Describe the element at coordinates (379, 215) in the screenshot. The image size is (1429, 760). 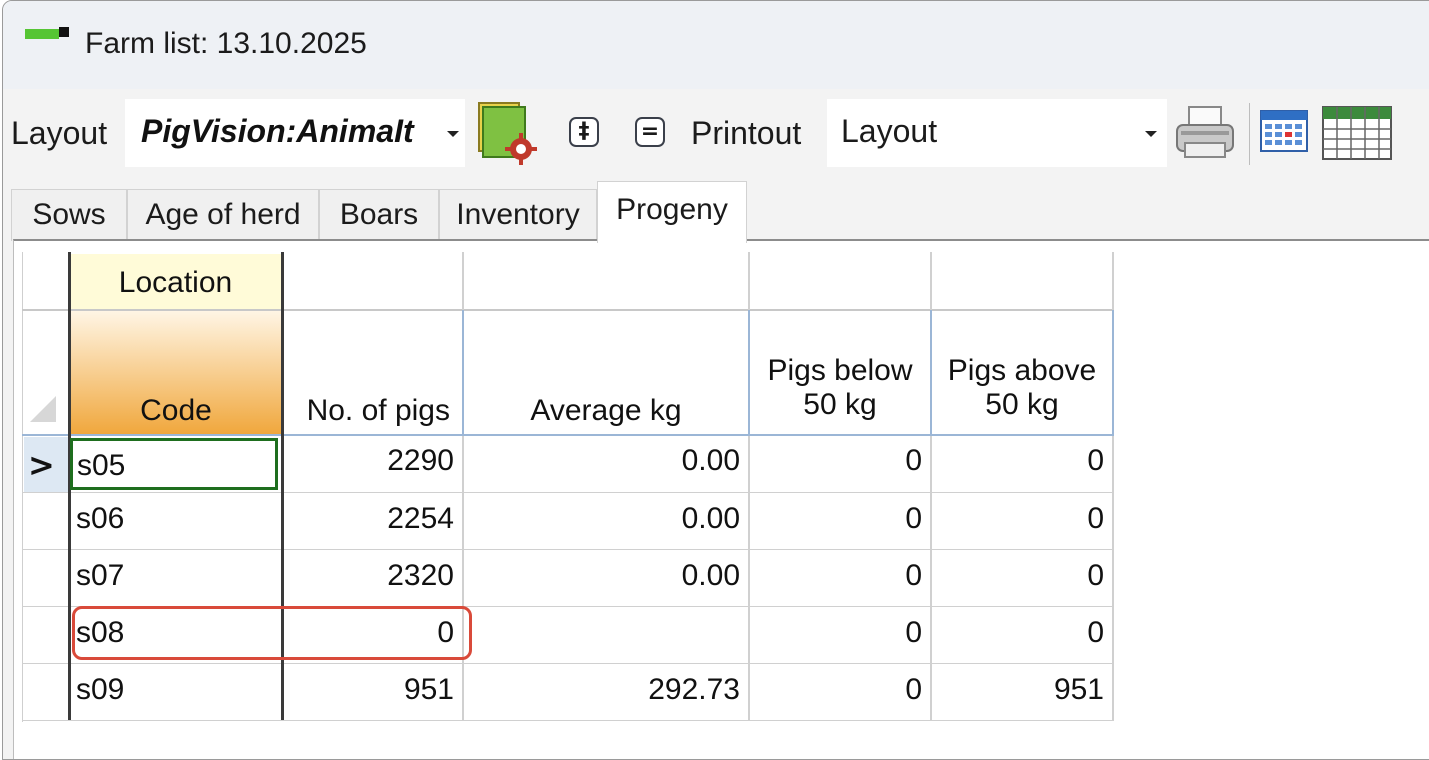
I see `tab-boars: Boars` at that location.